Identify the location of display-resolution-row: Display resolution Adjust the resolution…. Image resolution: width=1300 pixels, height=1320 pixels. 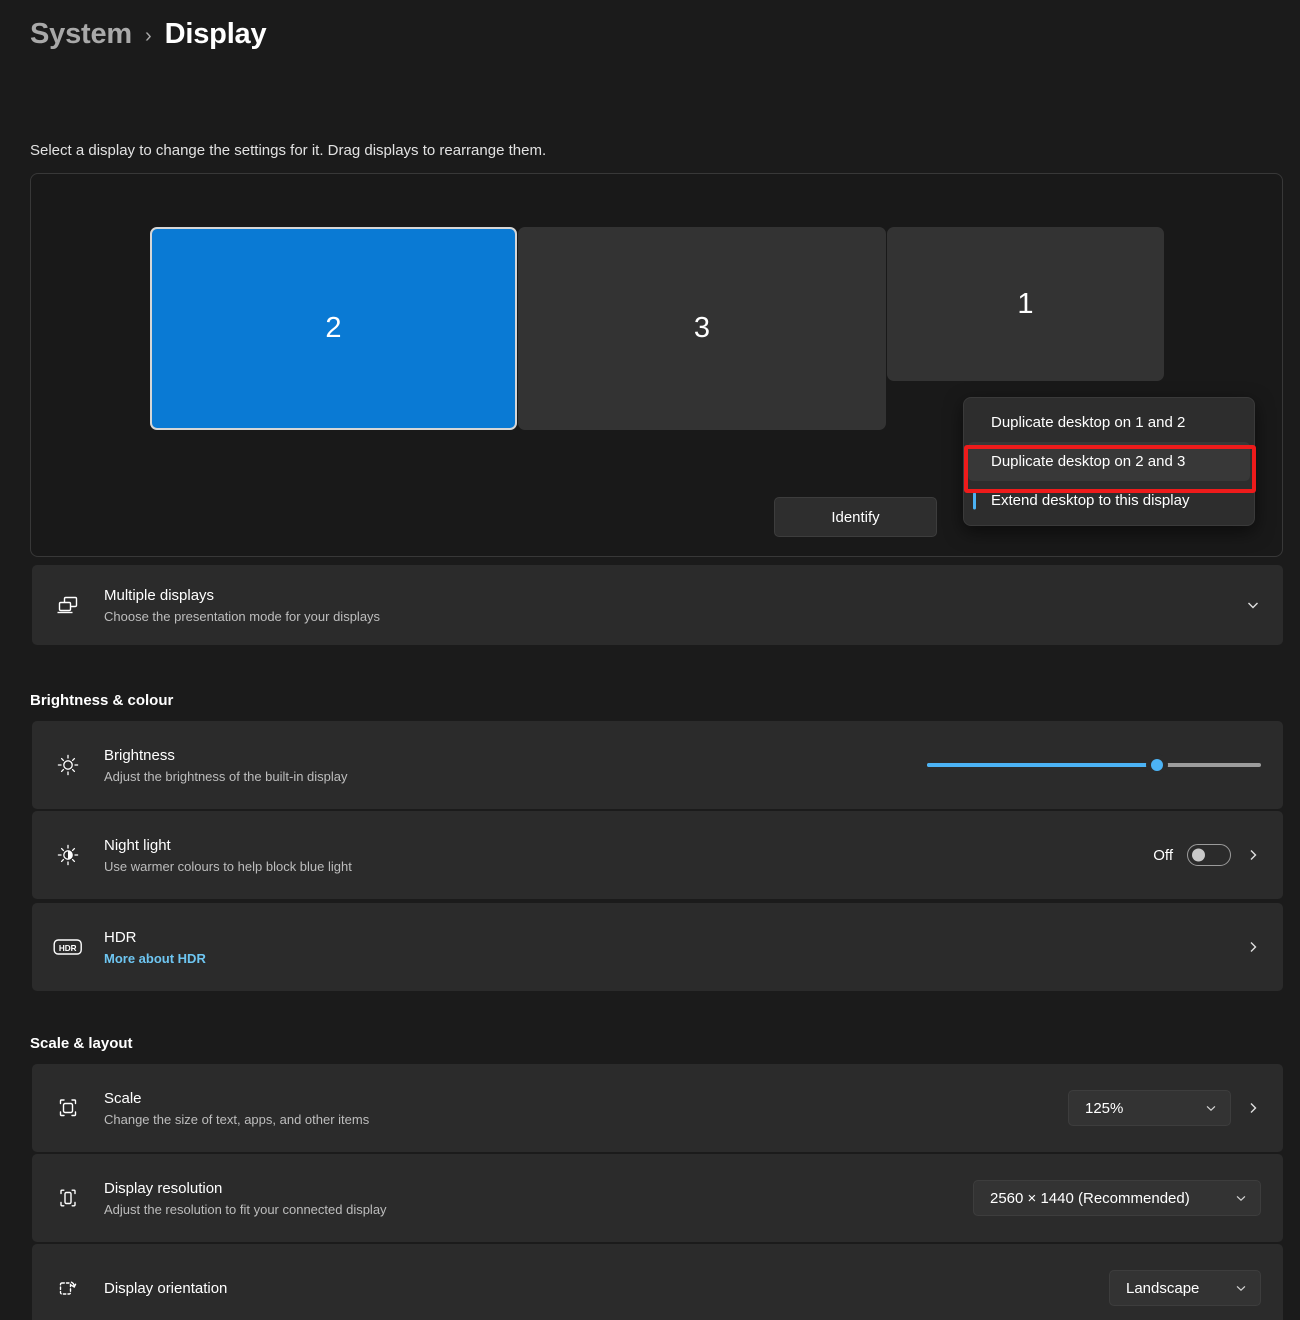
(657, 1198).